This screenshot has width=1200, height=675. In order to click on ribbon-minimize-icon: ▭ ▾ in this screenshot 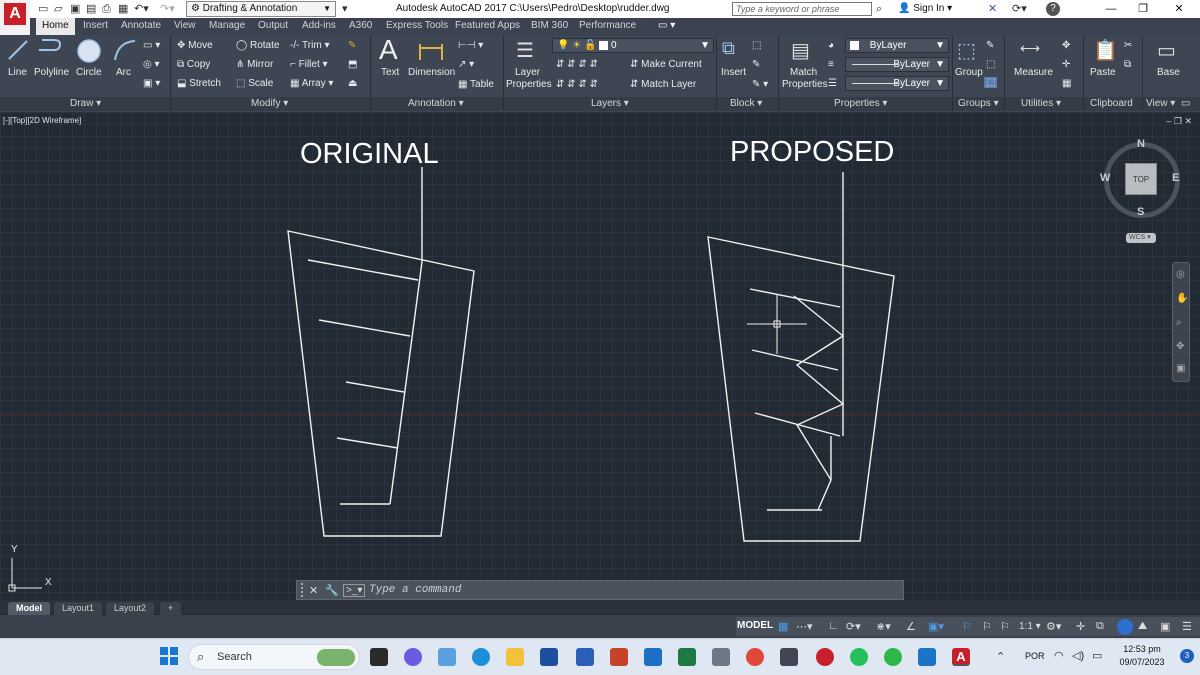, I will do `click(666, 25)`.